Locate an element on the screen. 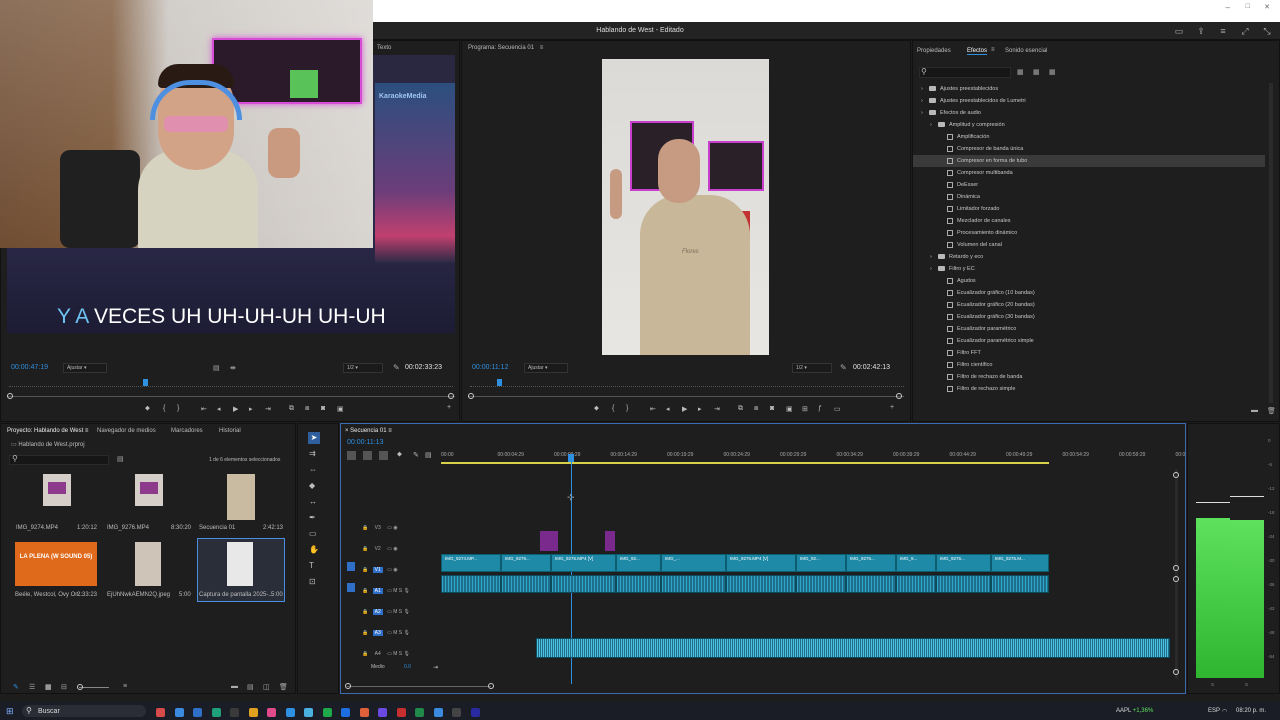 The height and width of the screenshot is (720, 1280). effect-item: Amplificación is located at coordinates (1089, 137).